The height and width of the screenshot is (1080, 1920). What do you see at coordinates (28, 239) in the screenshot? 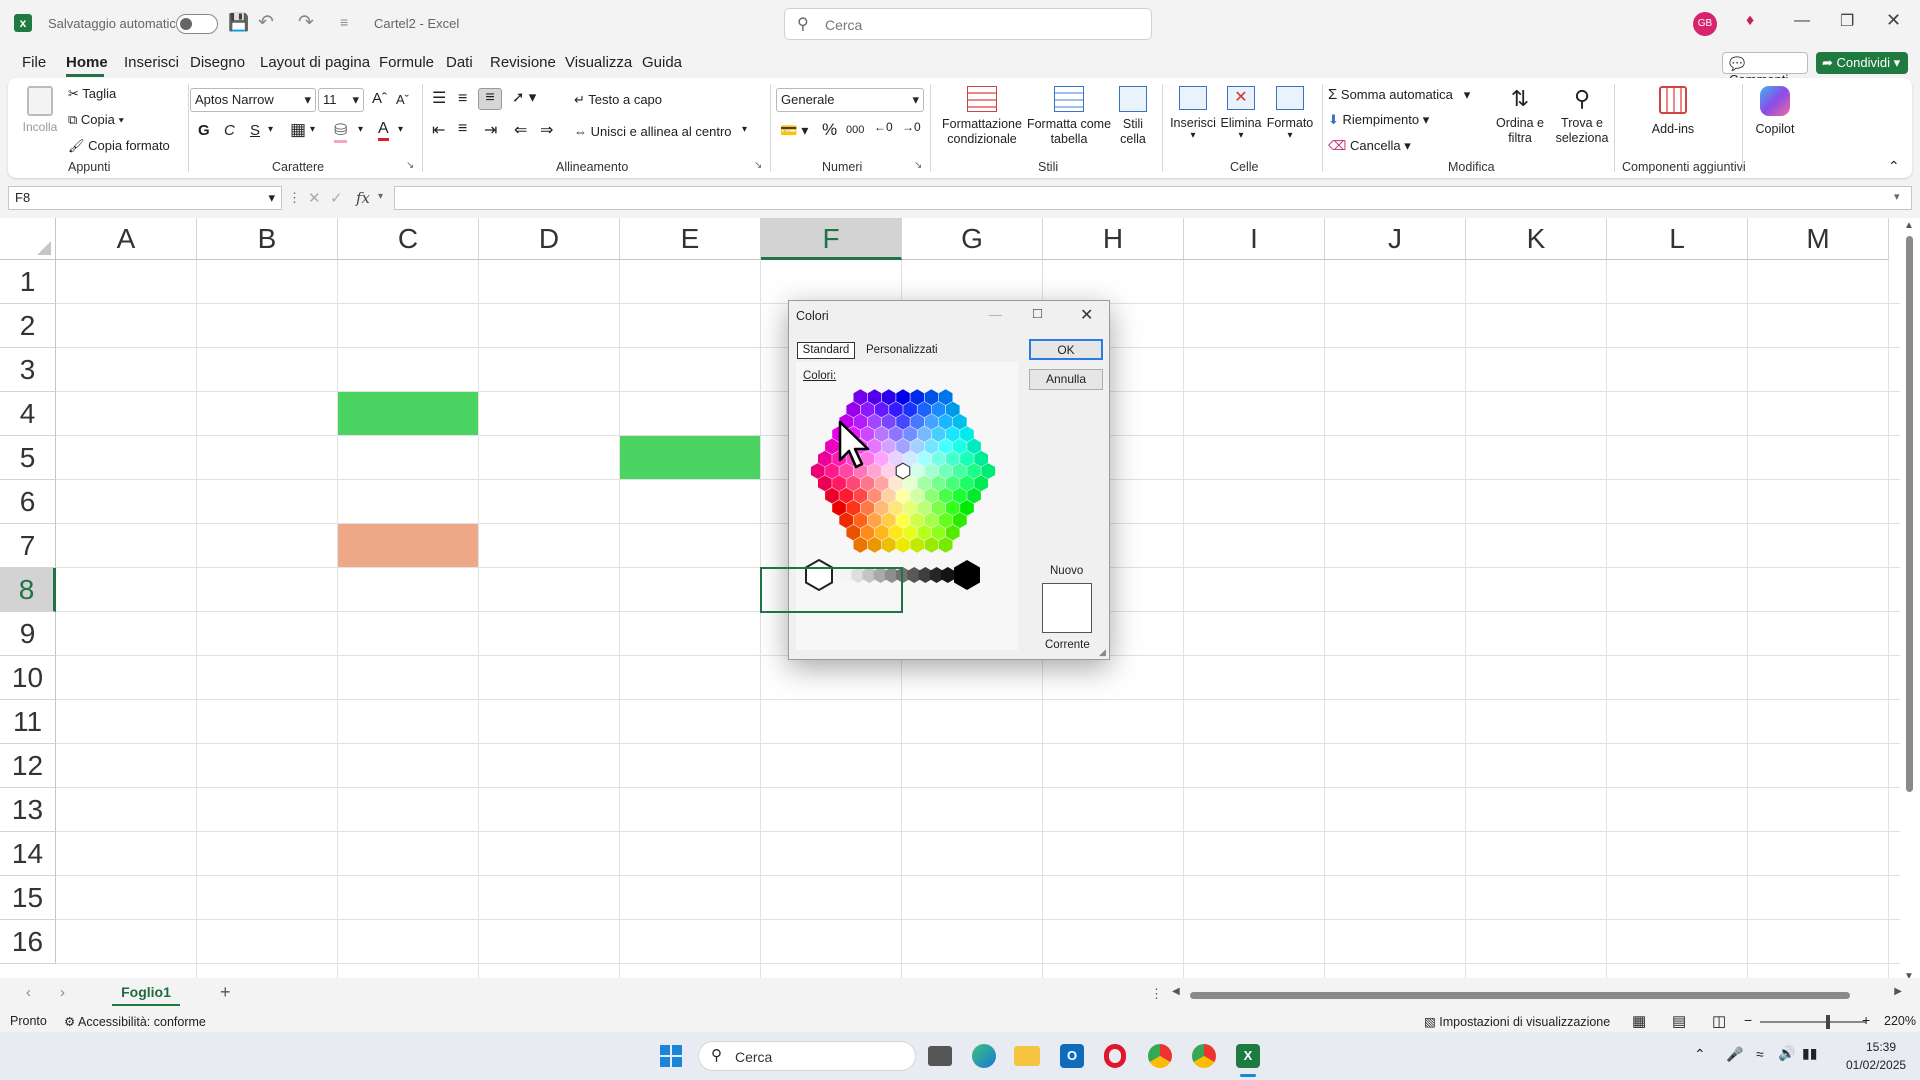
I see `select-all-corner` at bounding box center [28, 239].